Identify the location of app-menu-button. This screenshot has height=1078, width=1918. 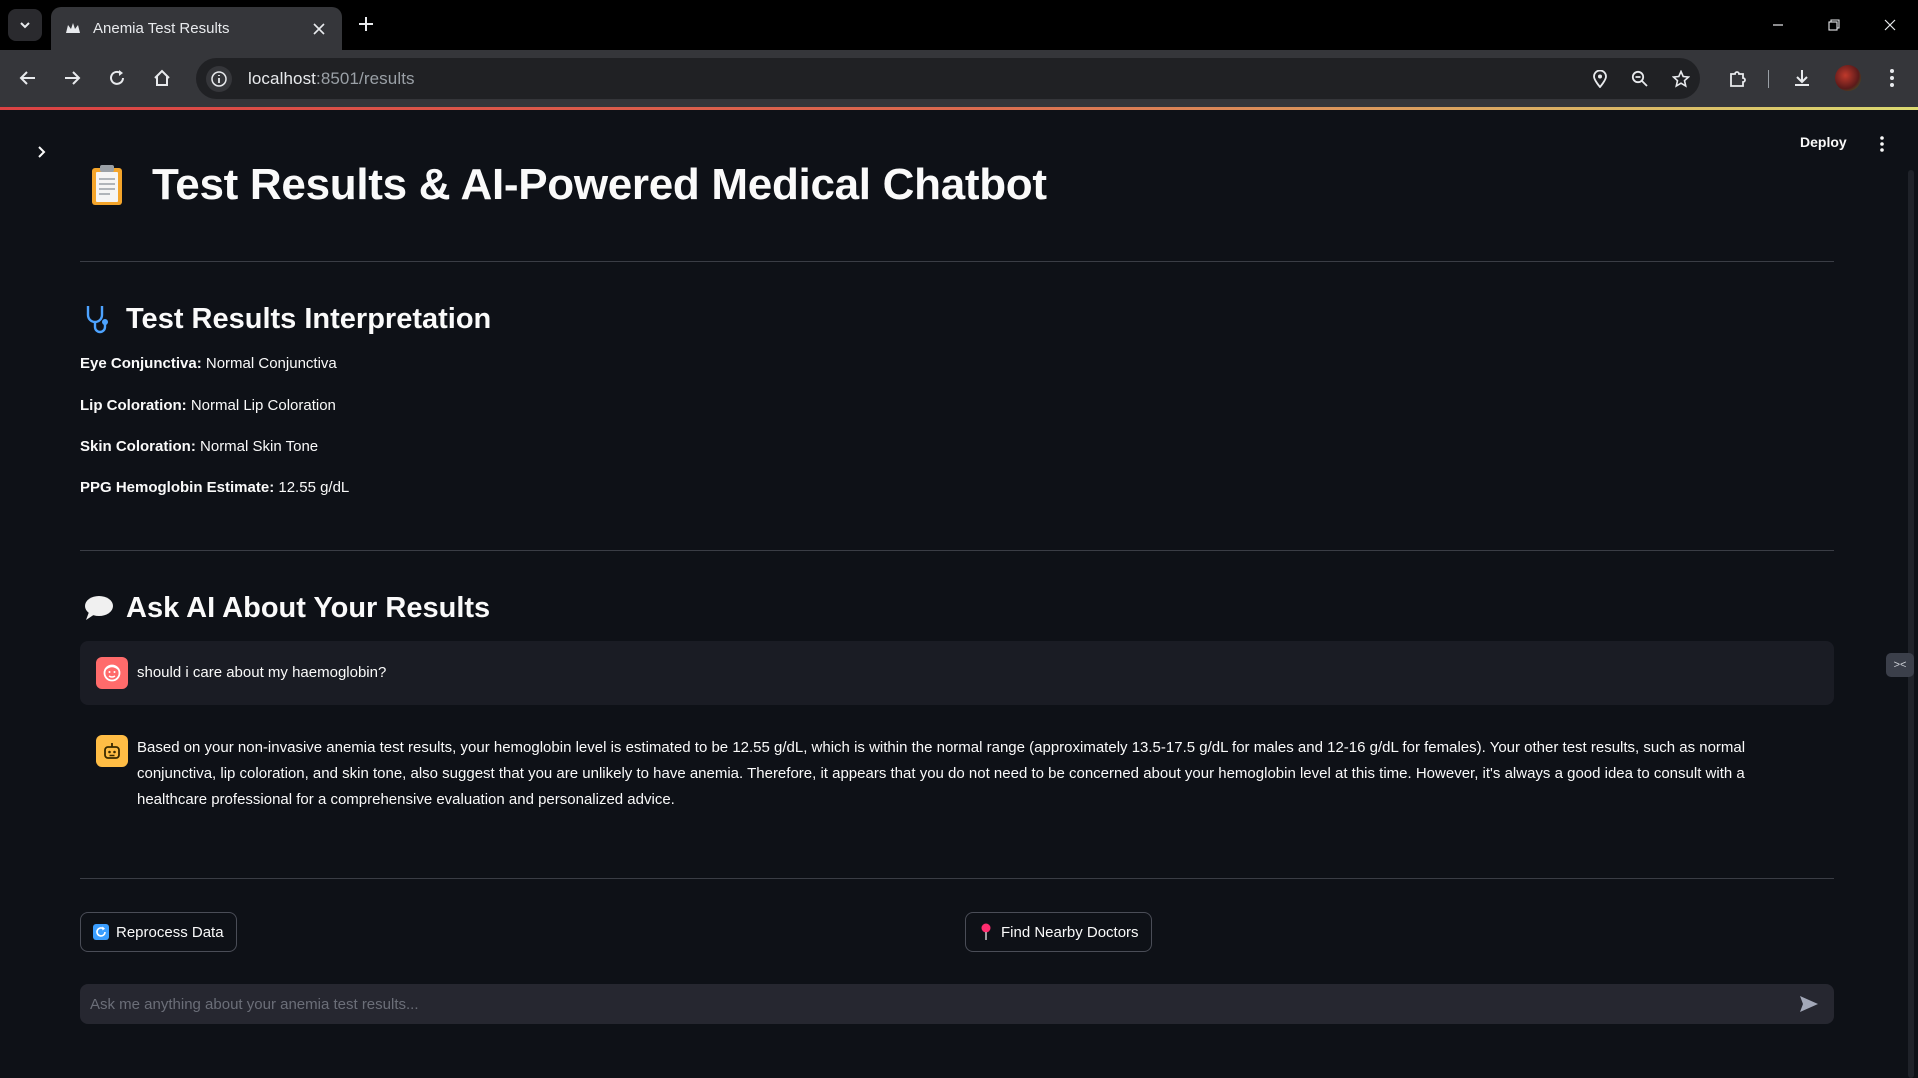
(1882, 144).